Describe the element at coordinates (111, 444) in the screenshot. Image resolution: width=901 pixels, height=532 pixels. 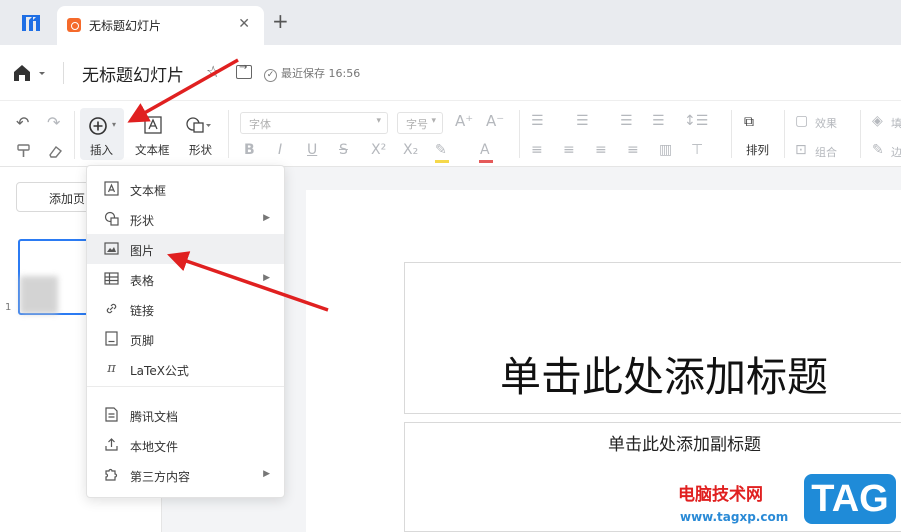
I see `upload-icon` at that location.